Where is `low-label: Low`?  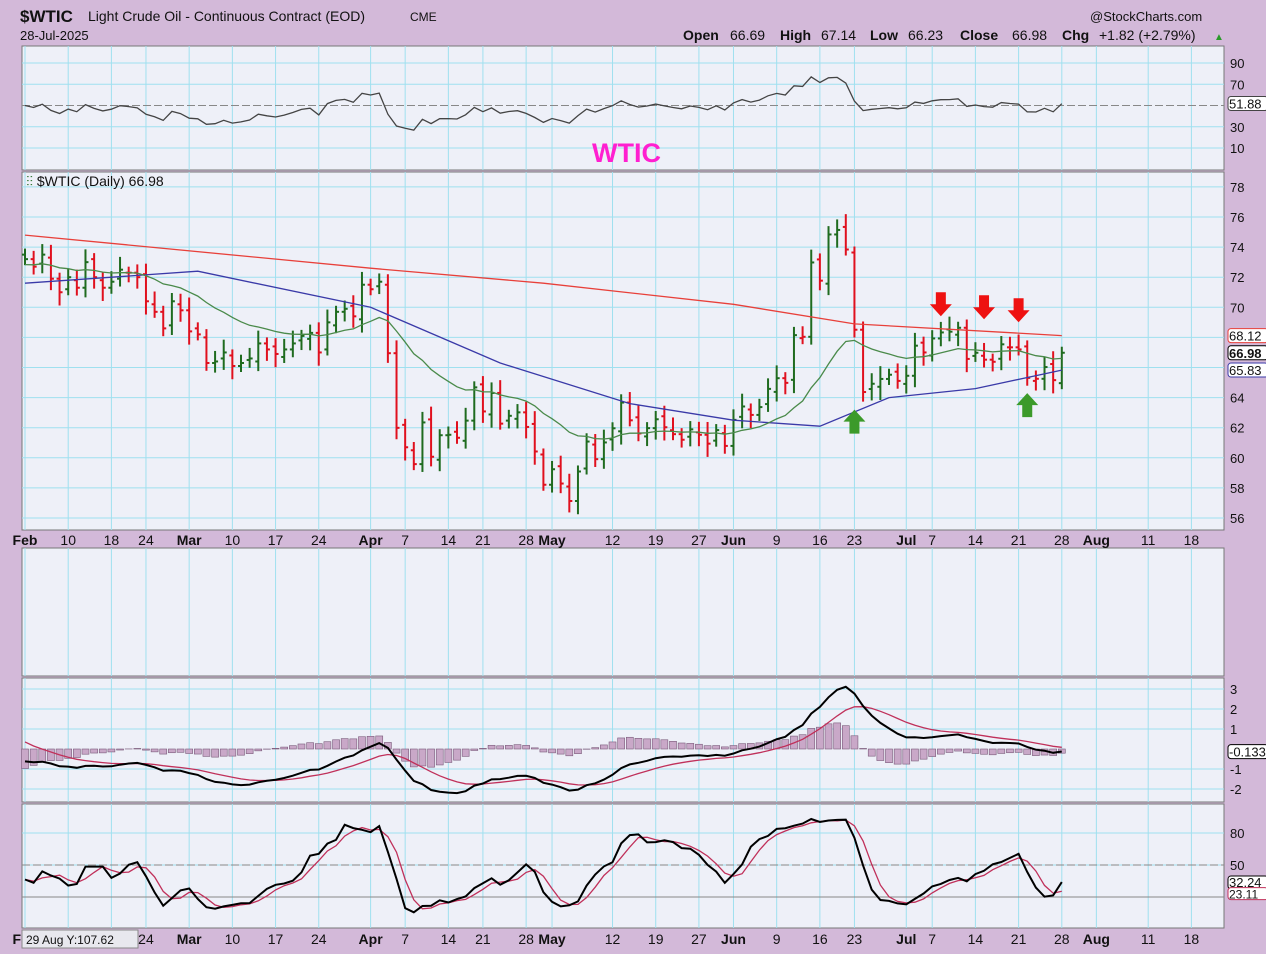 low-label: Low is located at coordinates (884, 35).